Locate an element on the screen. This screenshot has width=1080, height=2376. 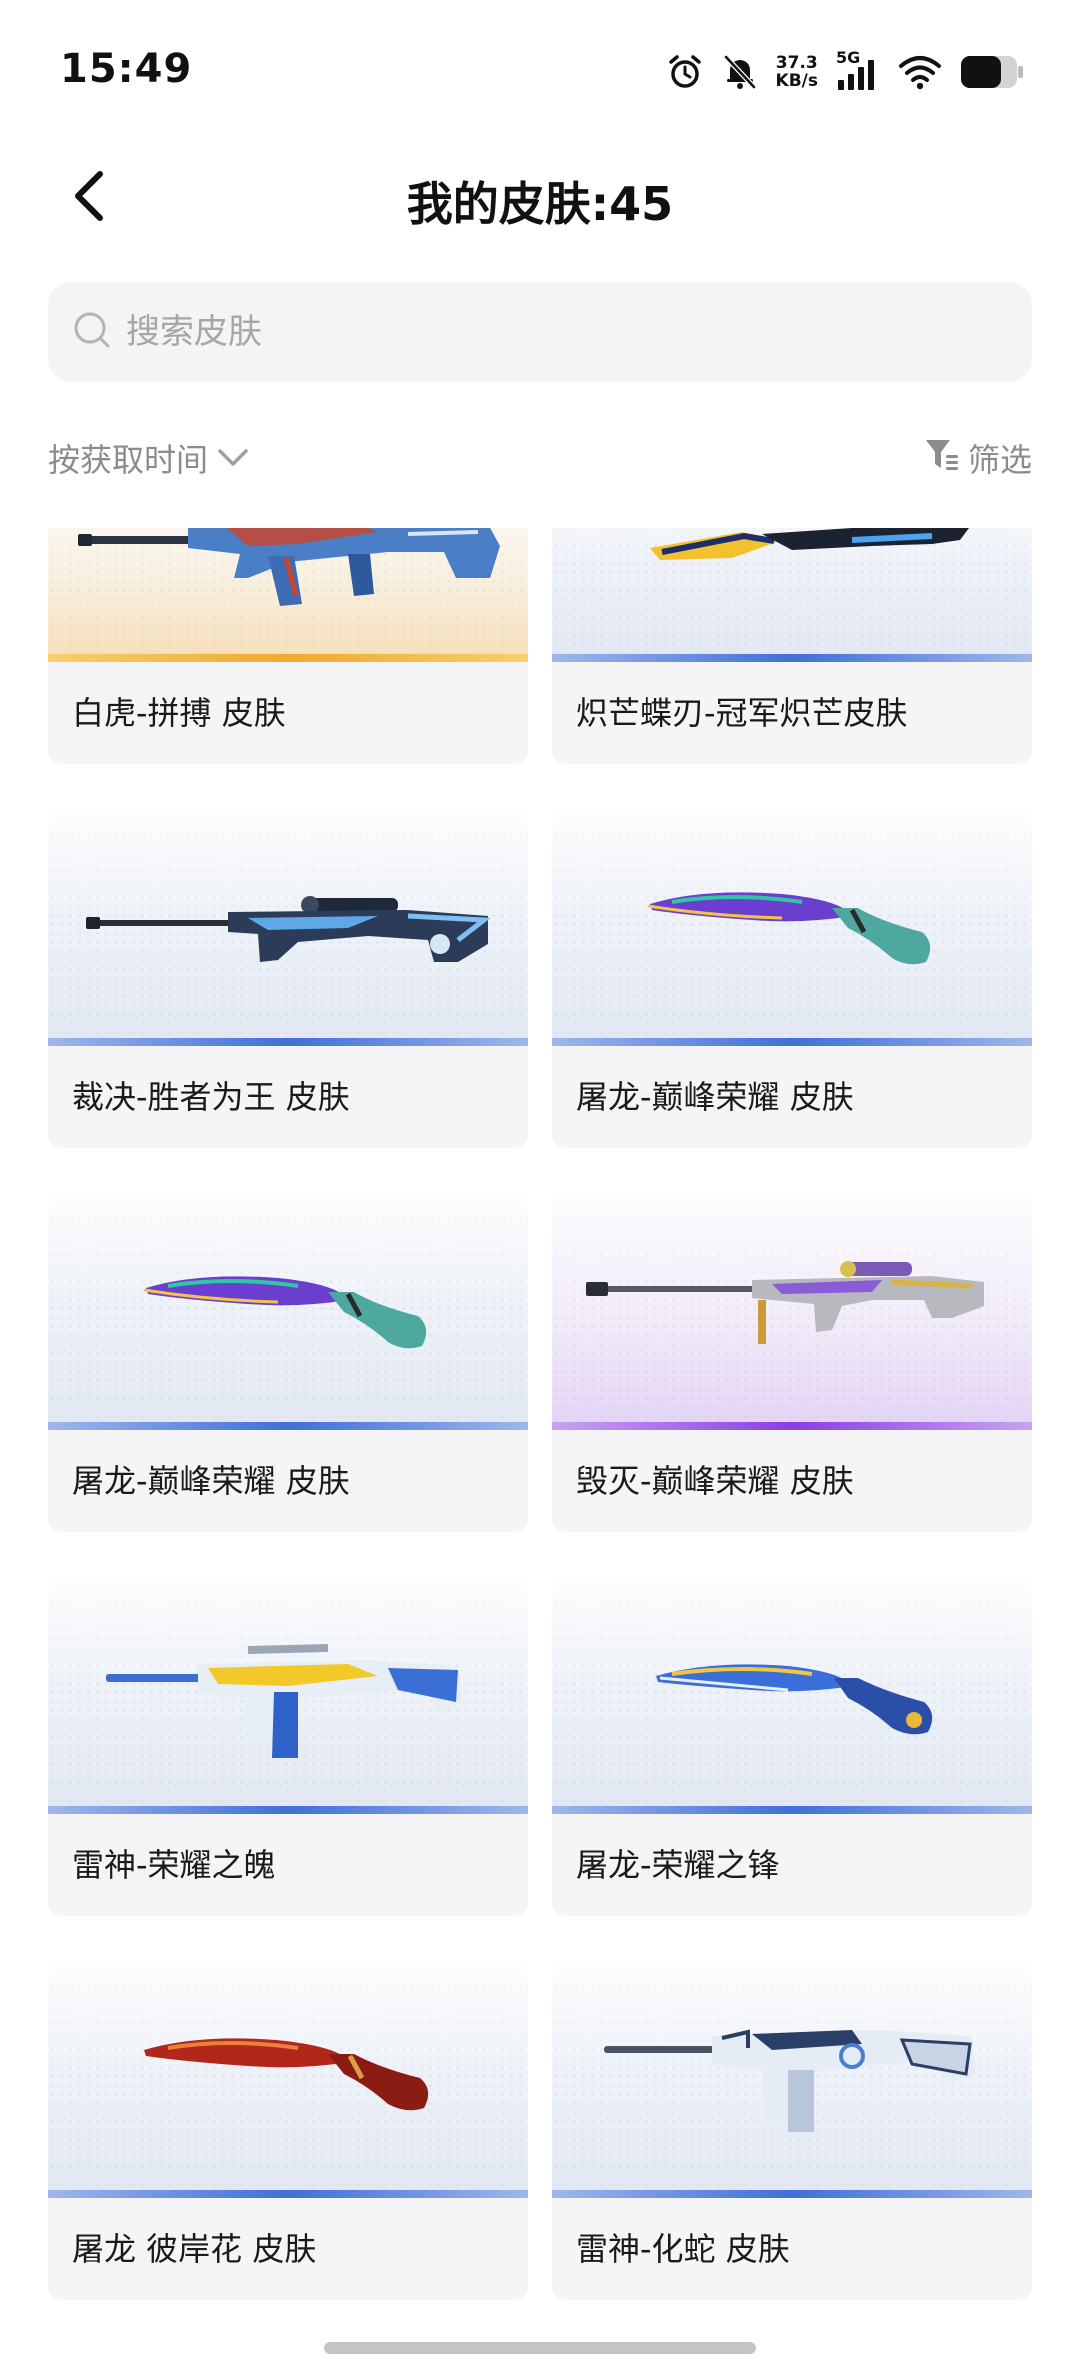
status-time: 15:49 is located at coordinates (126, 69).